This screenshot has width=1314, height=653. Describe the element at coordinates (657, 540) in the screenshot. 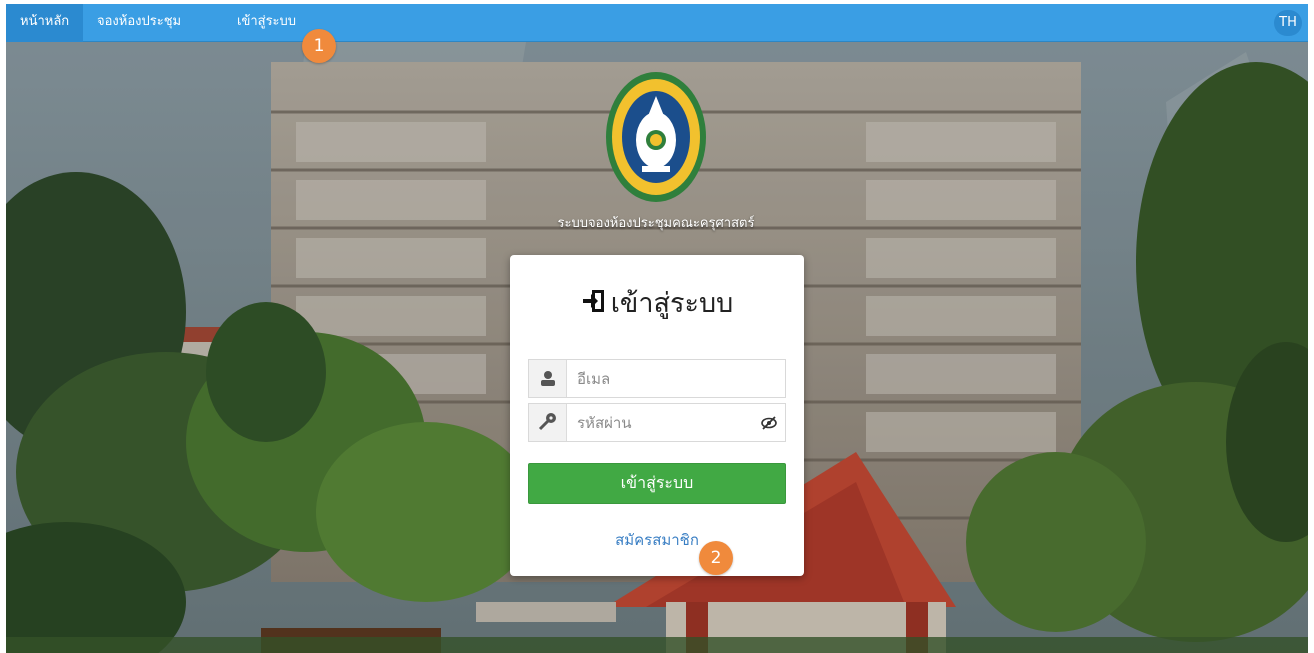

I see `register-link: สมัครสมาชิก` at that location.